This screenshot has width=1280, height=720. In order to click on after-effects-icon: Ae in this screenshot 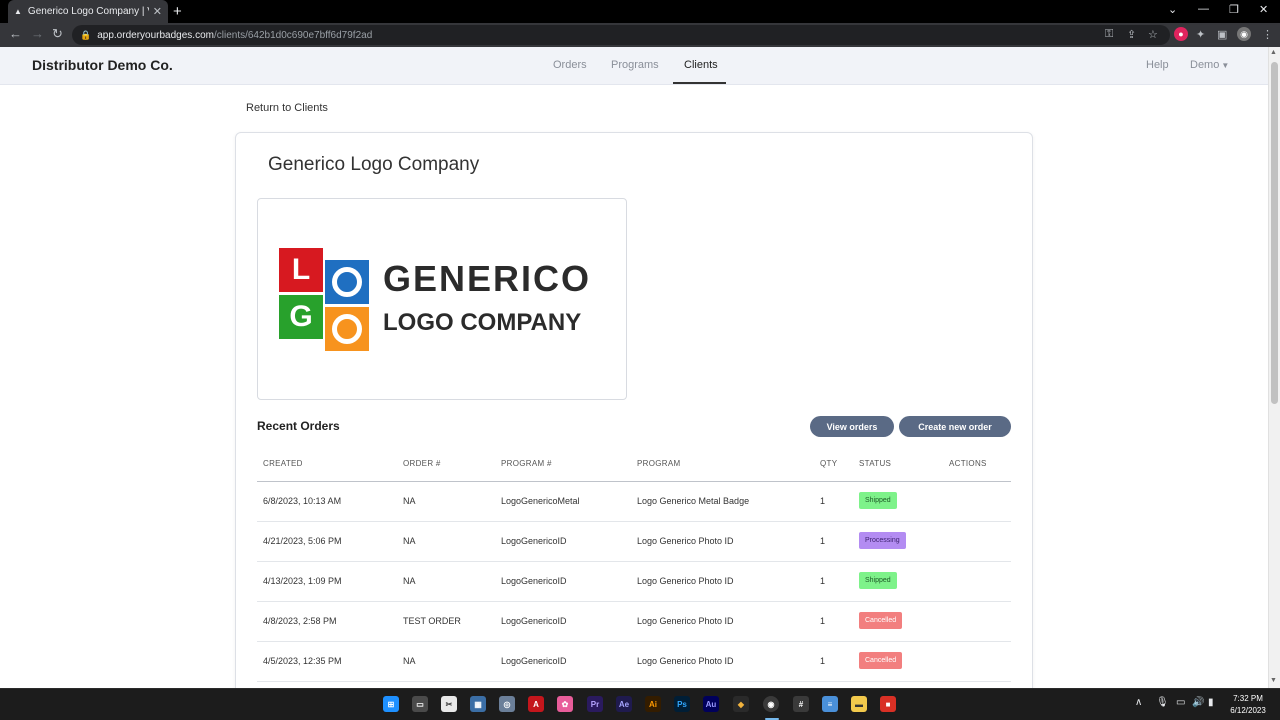, I will do `click(624, 704)`.